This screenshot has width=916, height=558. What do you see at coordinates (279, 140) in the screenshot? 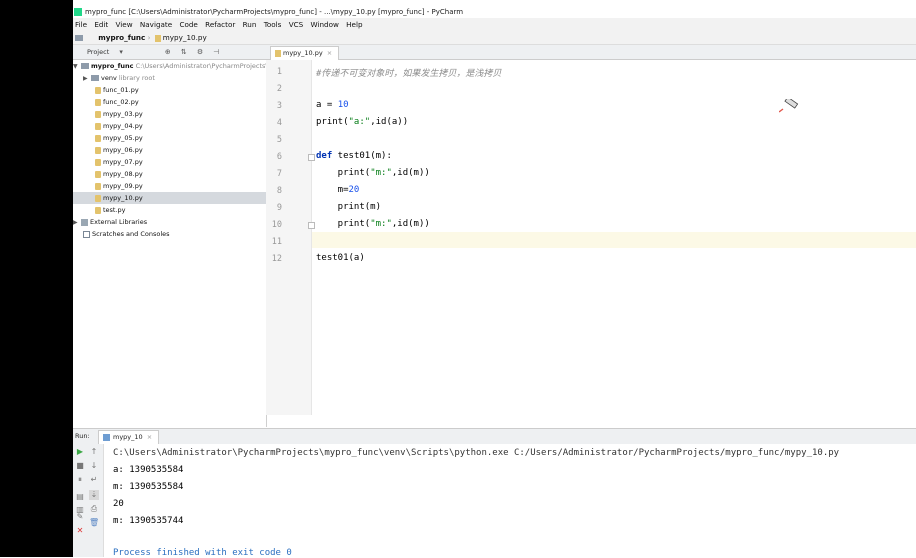
I see `line-number: 5` at bounding box center [279, 140].